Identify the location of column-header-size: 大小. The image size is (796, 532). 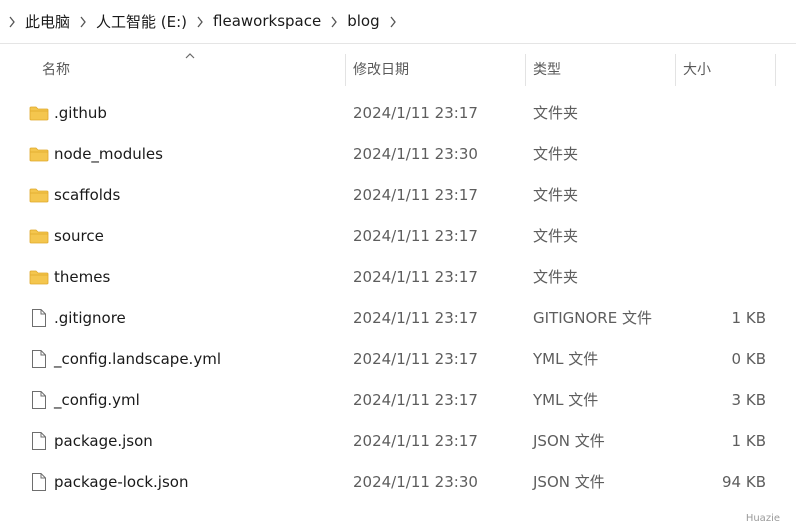
(697, 69).